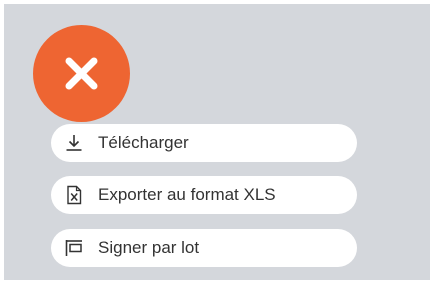 The height and width of the screenshot is (294, 438). Describe the element at coordinates (74, 143) in the screenshot. I see `download-icon` at that location.